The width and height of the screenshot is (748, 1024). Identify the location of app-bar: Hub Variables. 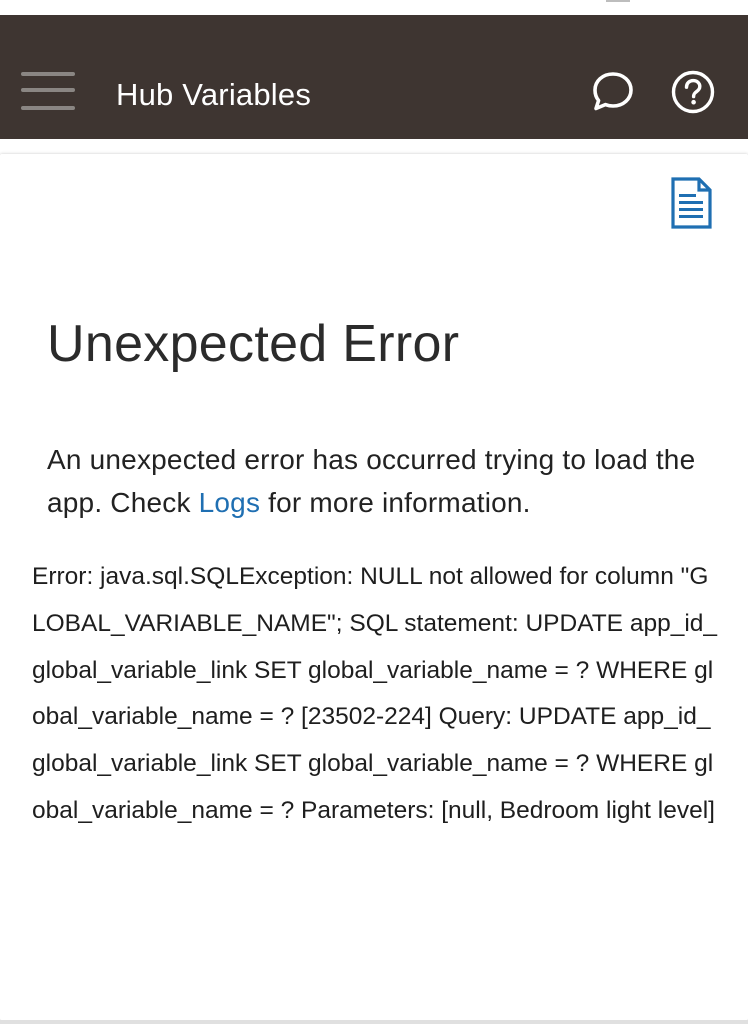
(374, 77).